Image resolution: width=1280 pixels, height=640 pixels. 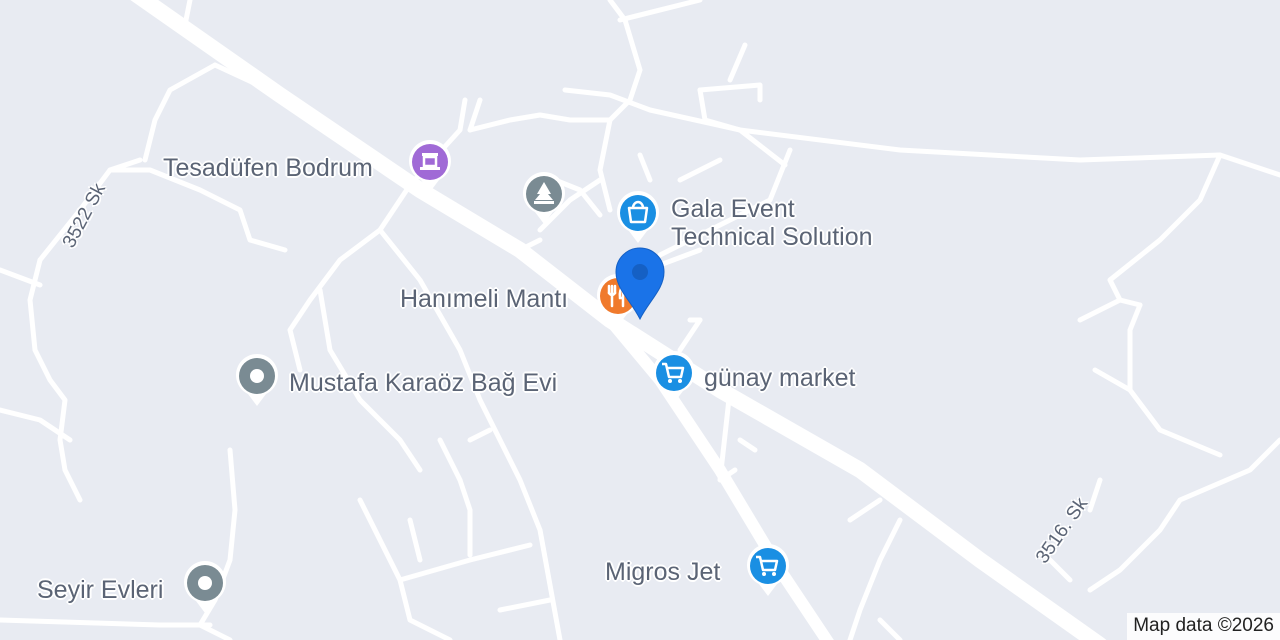 I want to click on poi-mustafa-karaoz-marker, so click(x=257, y=381).